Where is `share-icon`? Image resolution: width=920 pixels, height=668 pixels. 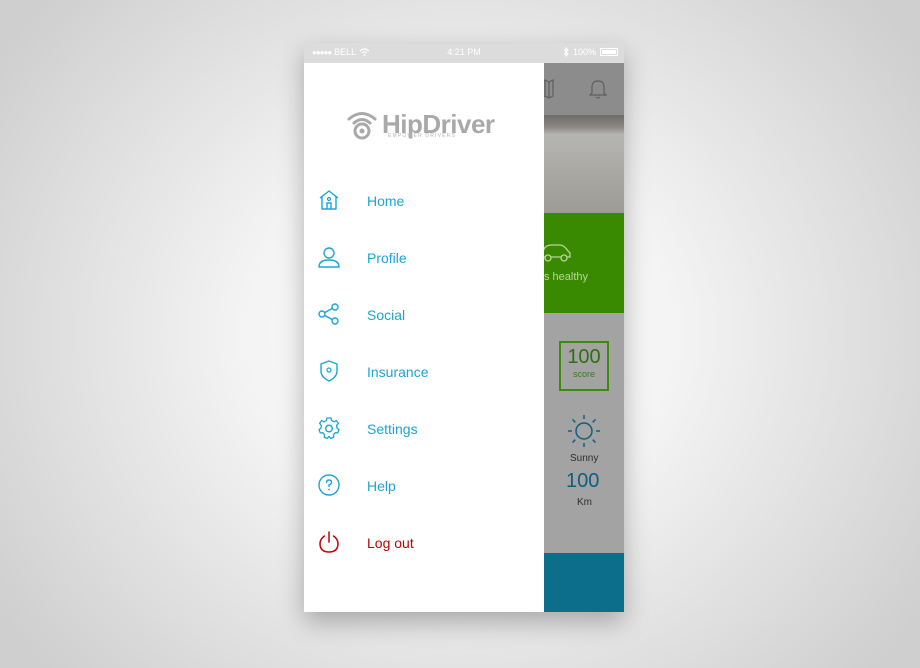
share-icon is located at coordinates (328, 314).